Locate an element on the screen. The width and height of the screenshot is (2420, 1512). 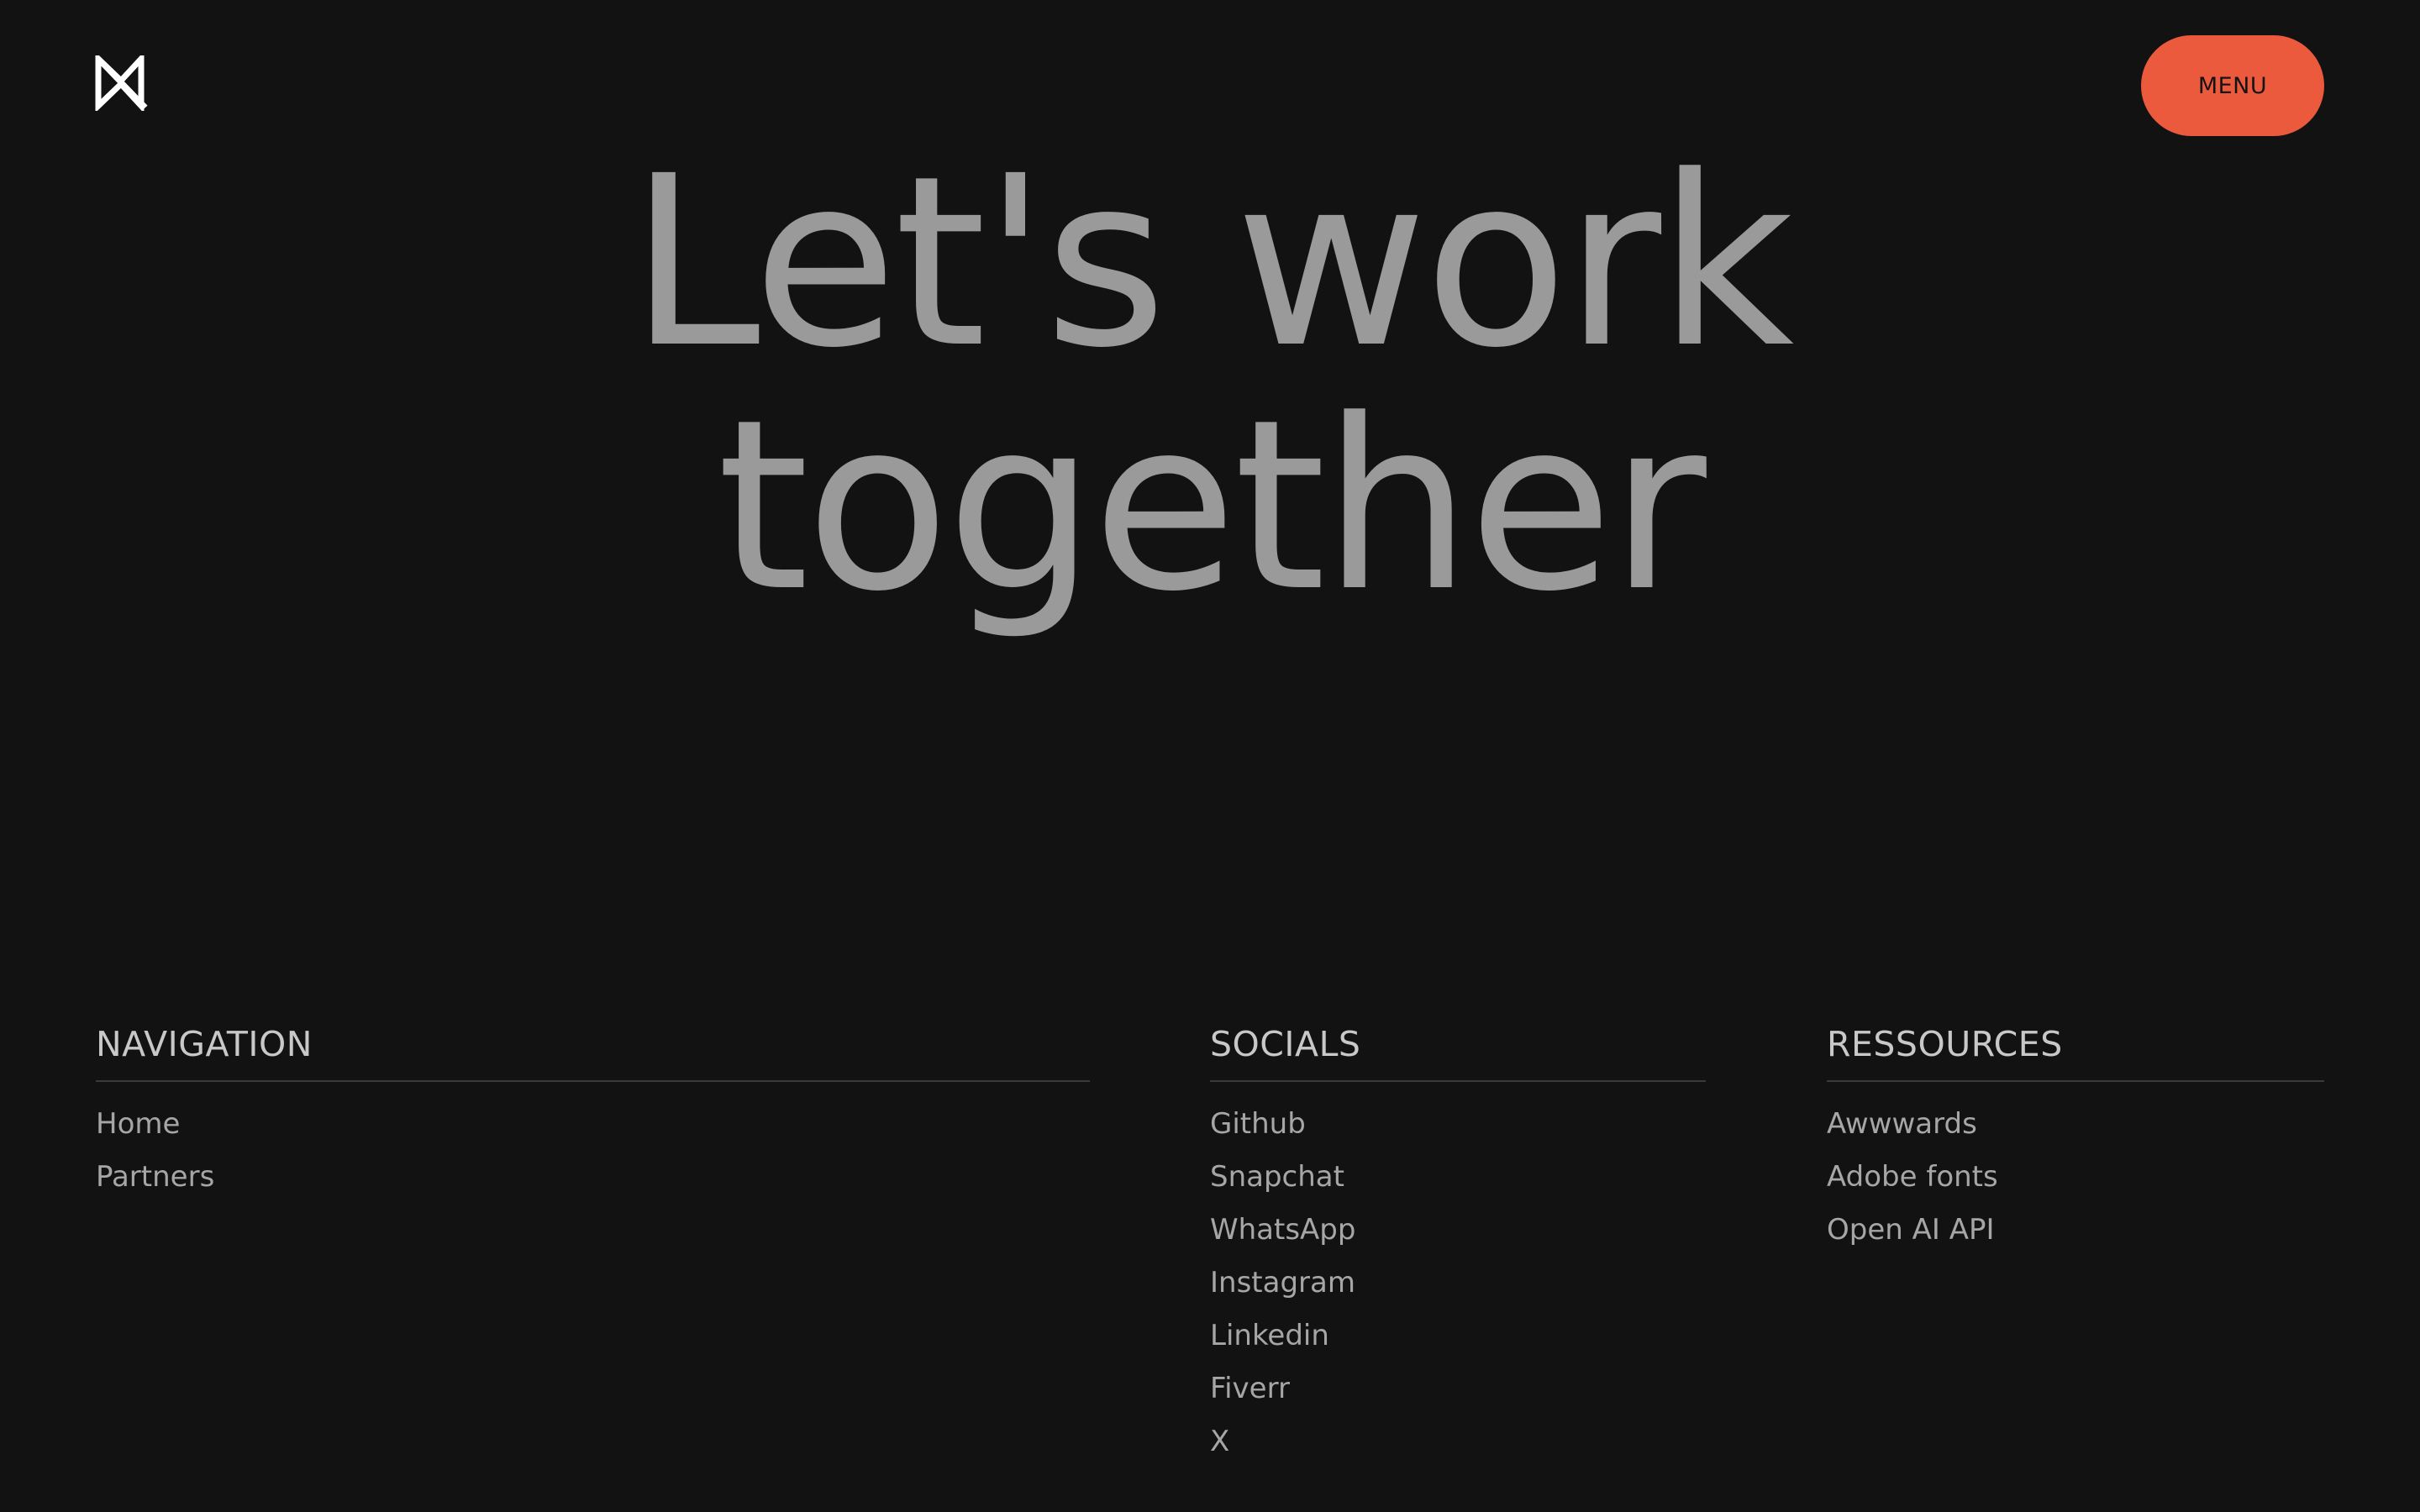
list-item: Snapchat is located at coordinates (1458, 1184).